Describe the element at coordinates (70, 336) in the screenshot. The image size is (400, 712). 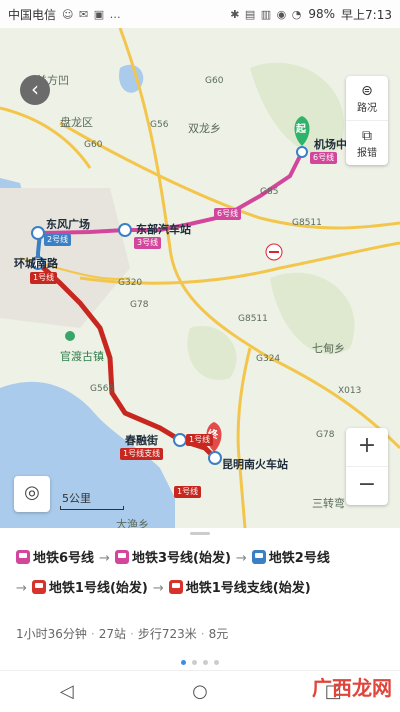
I see `guandu-poi-icon` at that location.